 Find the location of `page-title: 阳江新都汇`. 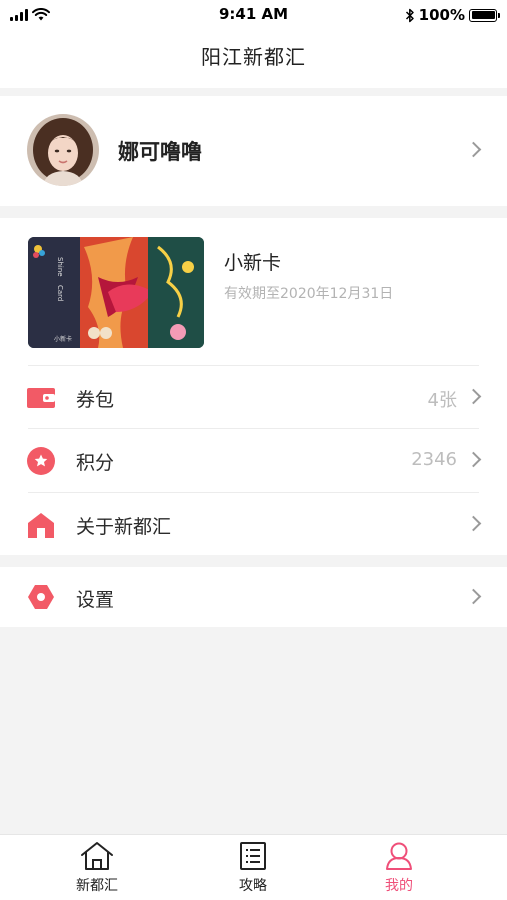

page-title: 阳江新都汇 is located at coordinates (253, 57).